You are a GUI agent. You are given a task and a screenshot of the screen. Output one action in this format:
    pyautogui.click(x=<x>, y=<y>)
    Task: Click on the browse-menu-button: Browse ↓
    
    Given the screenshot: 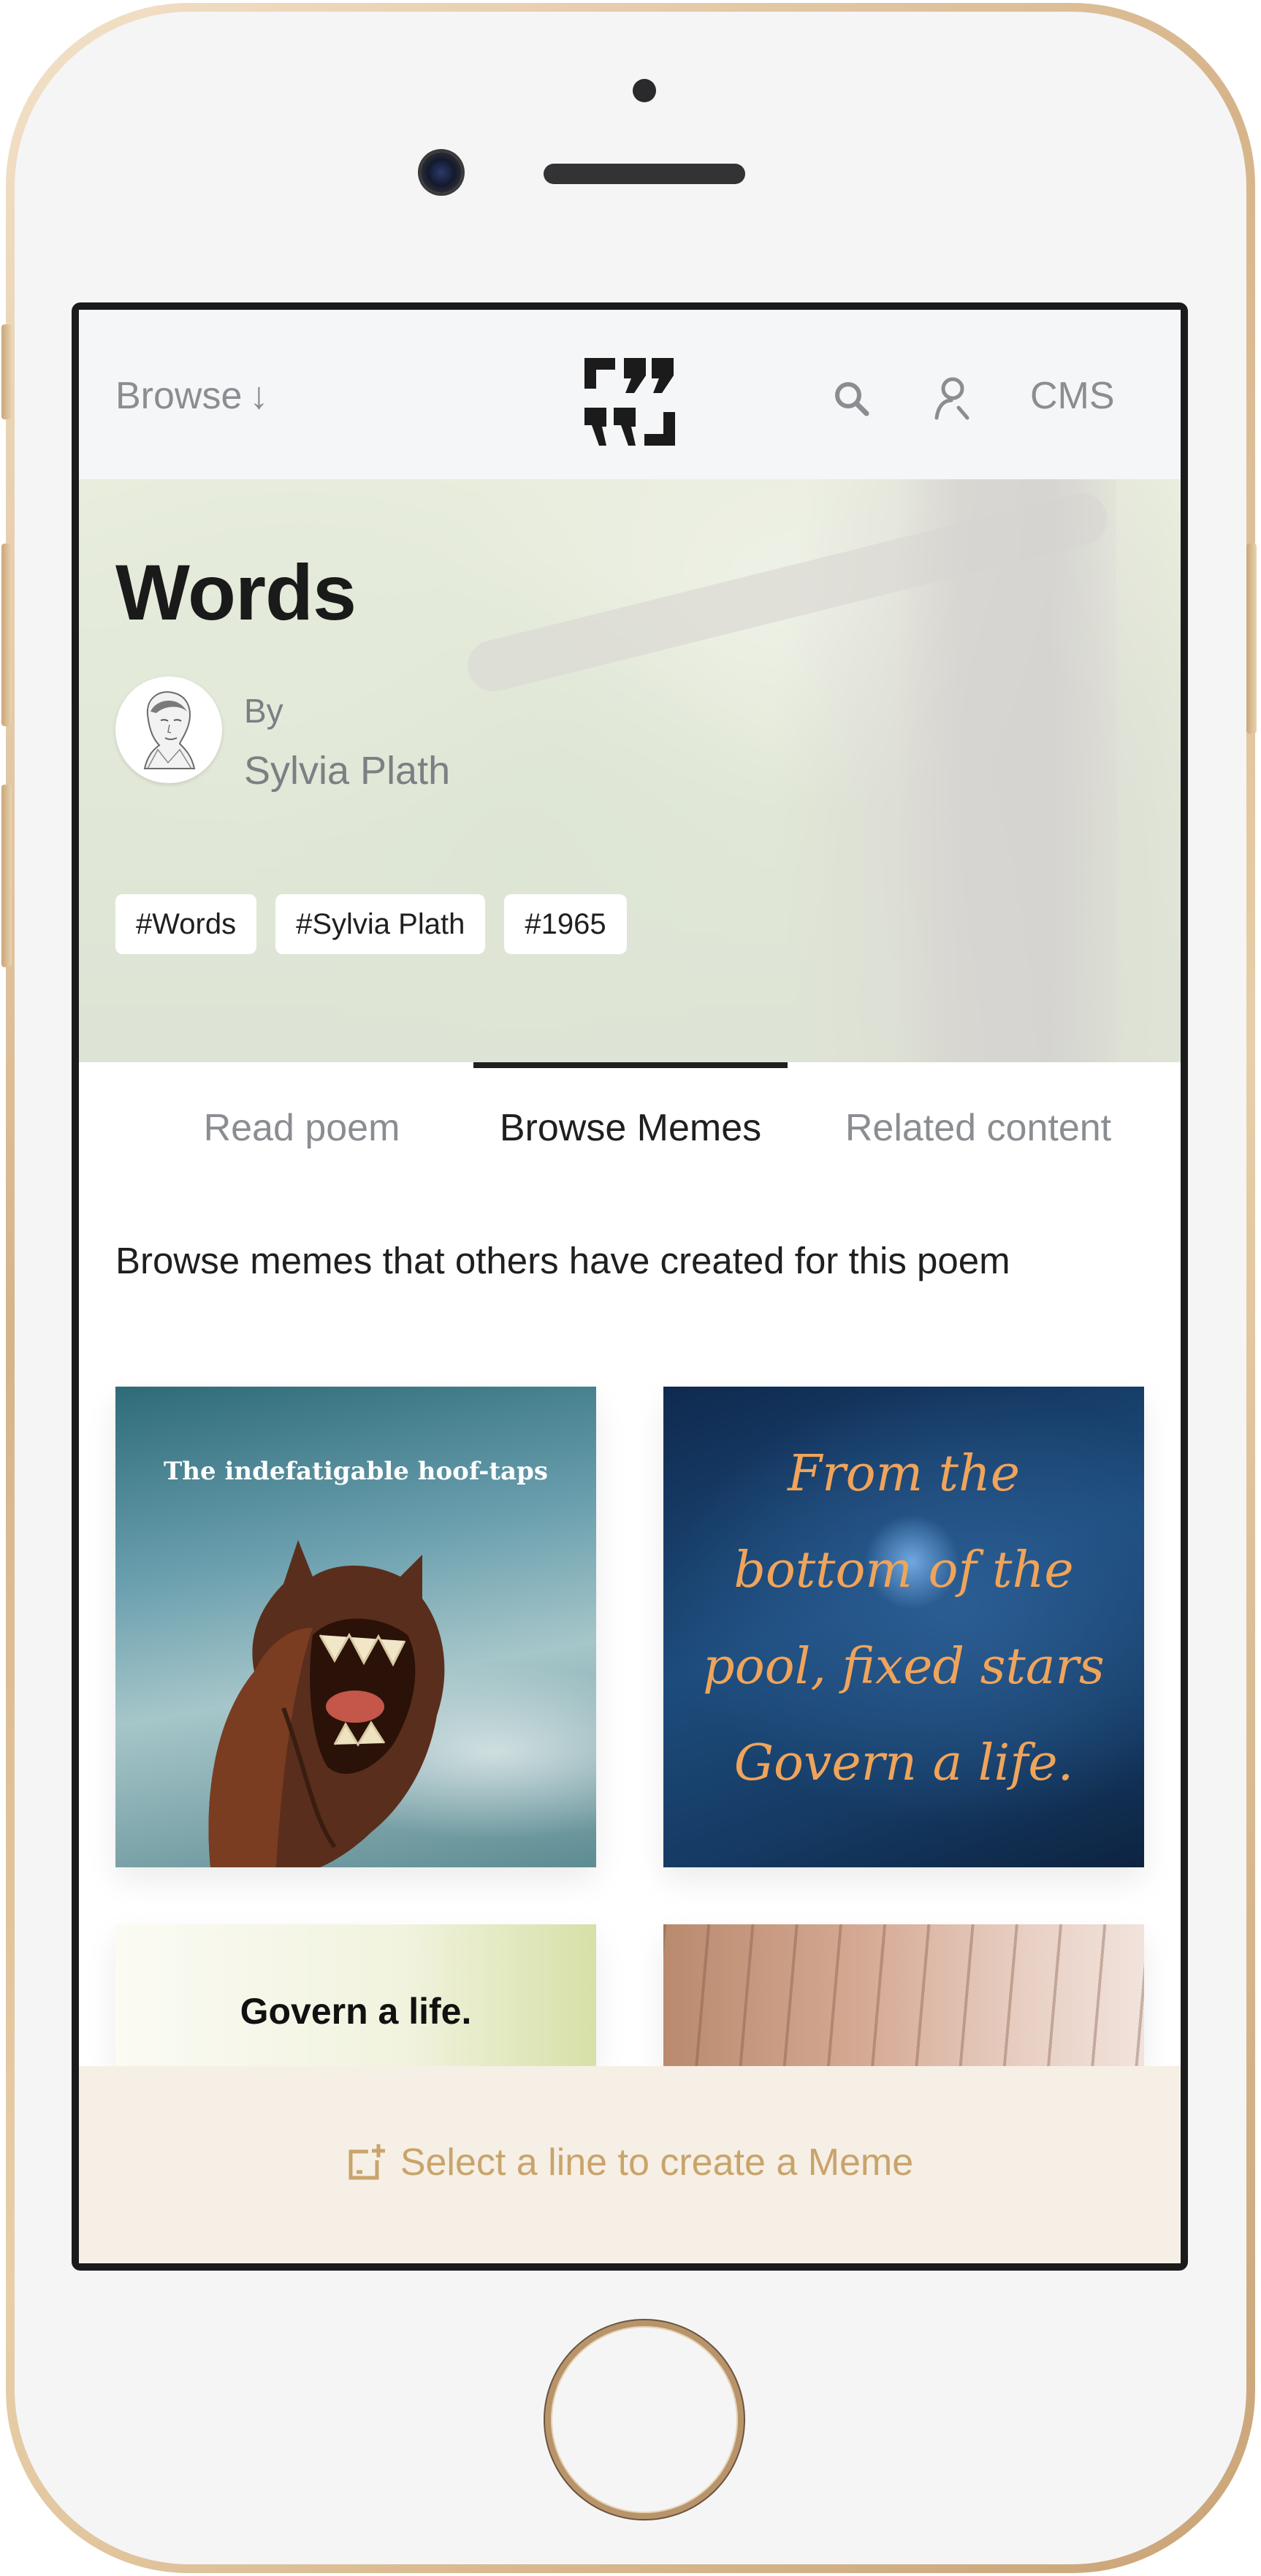 What is the action you would take?
    pyautogui.click(x=191, y=396)
    